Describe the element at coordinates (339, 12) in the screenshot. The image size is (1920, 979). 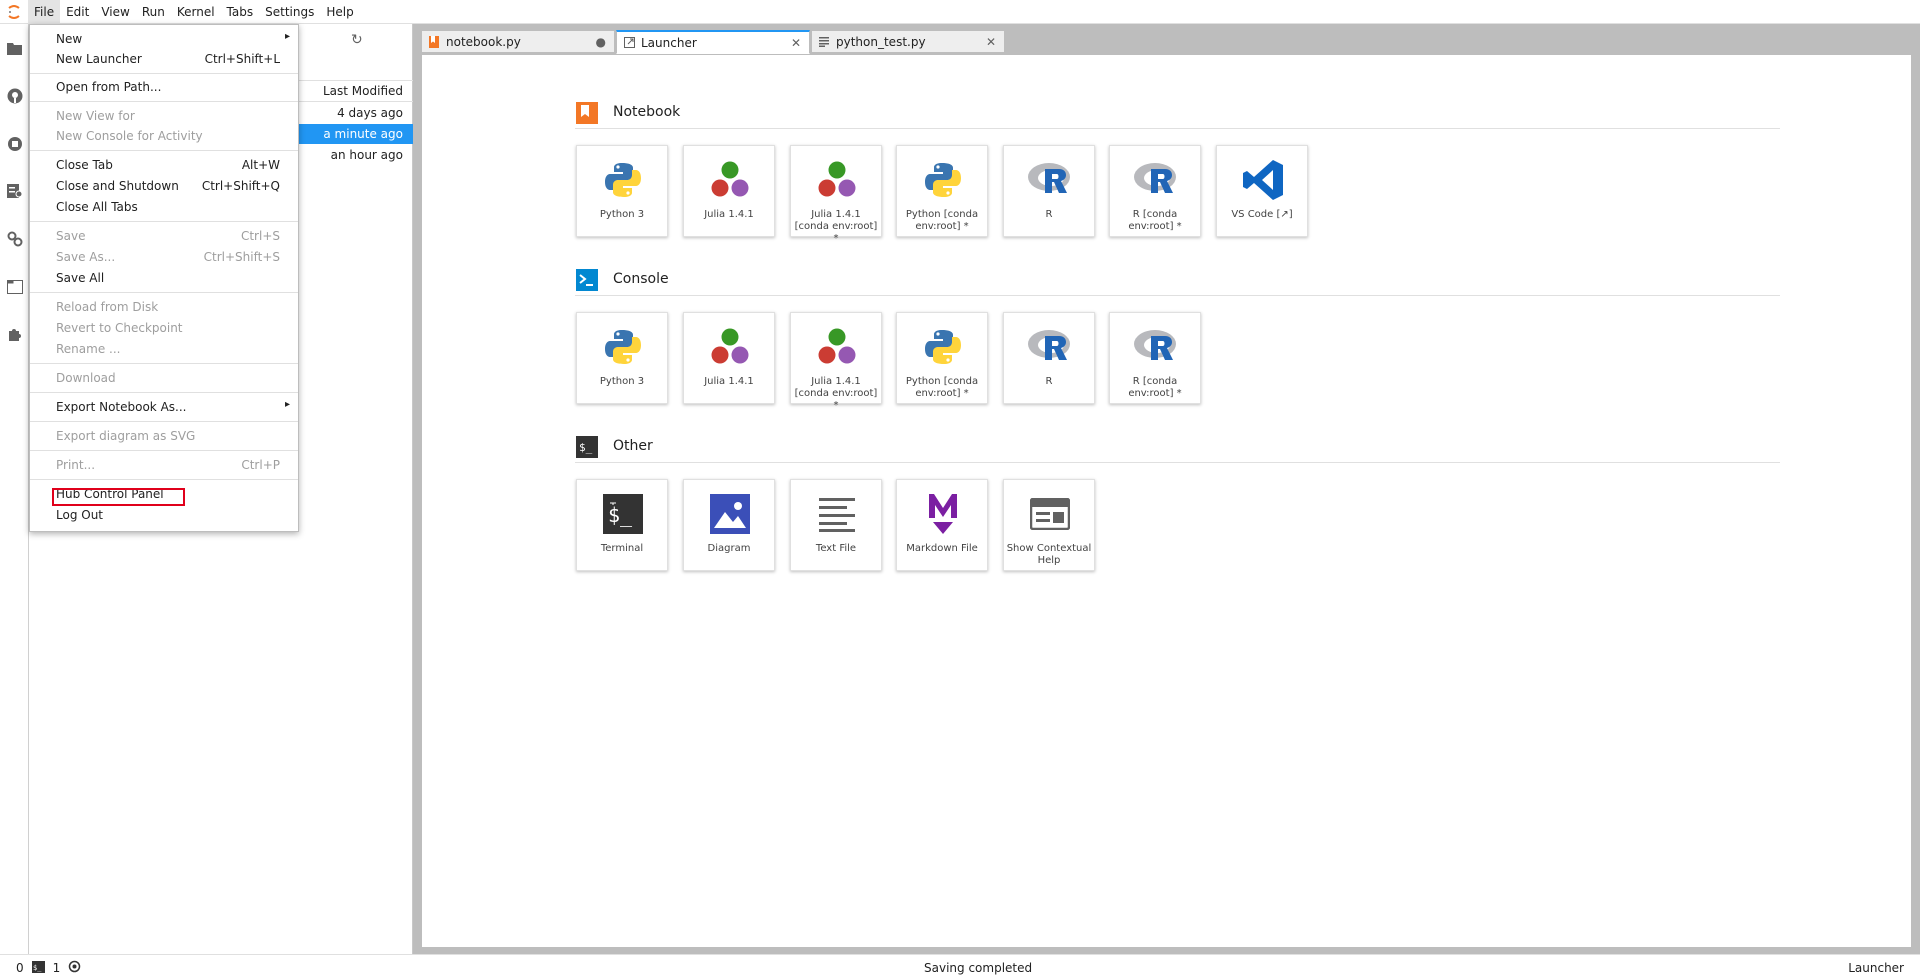
I see `menu-help: Help` at that location.